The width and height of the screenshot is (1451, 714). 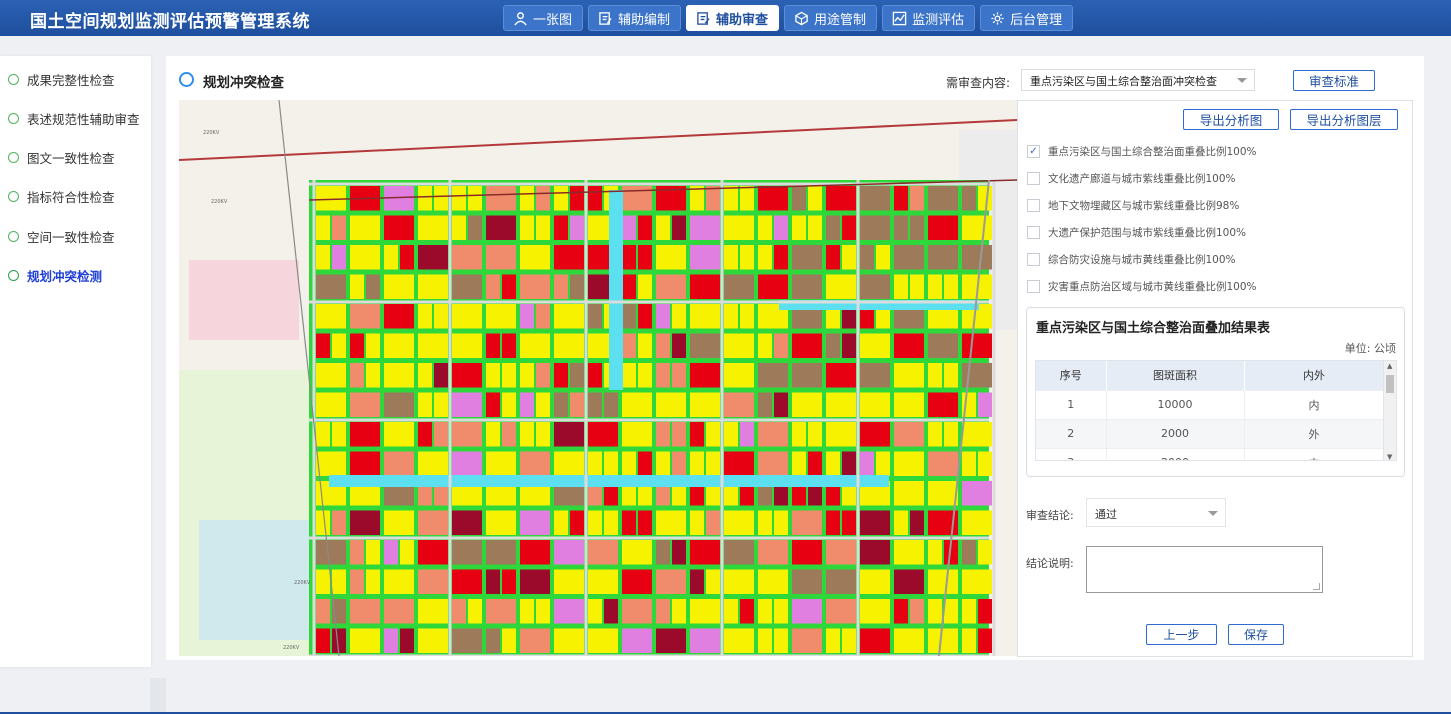 What do you see at coordinates (1142, 151) in the screenshot?
I see `check-item: ✓ 重点污染区与国土综合整治面重叠比例100%` at bounding box center [1142, 151].